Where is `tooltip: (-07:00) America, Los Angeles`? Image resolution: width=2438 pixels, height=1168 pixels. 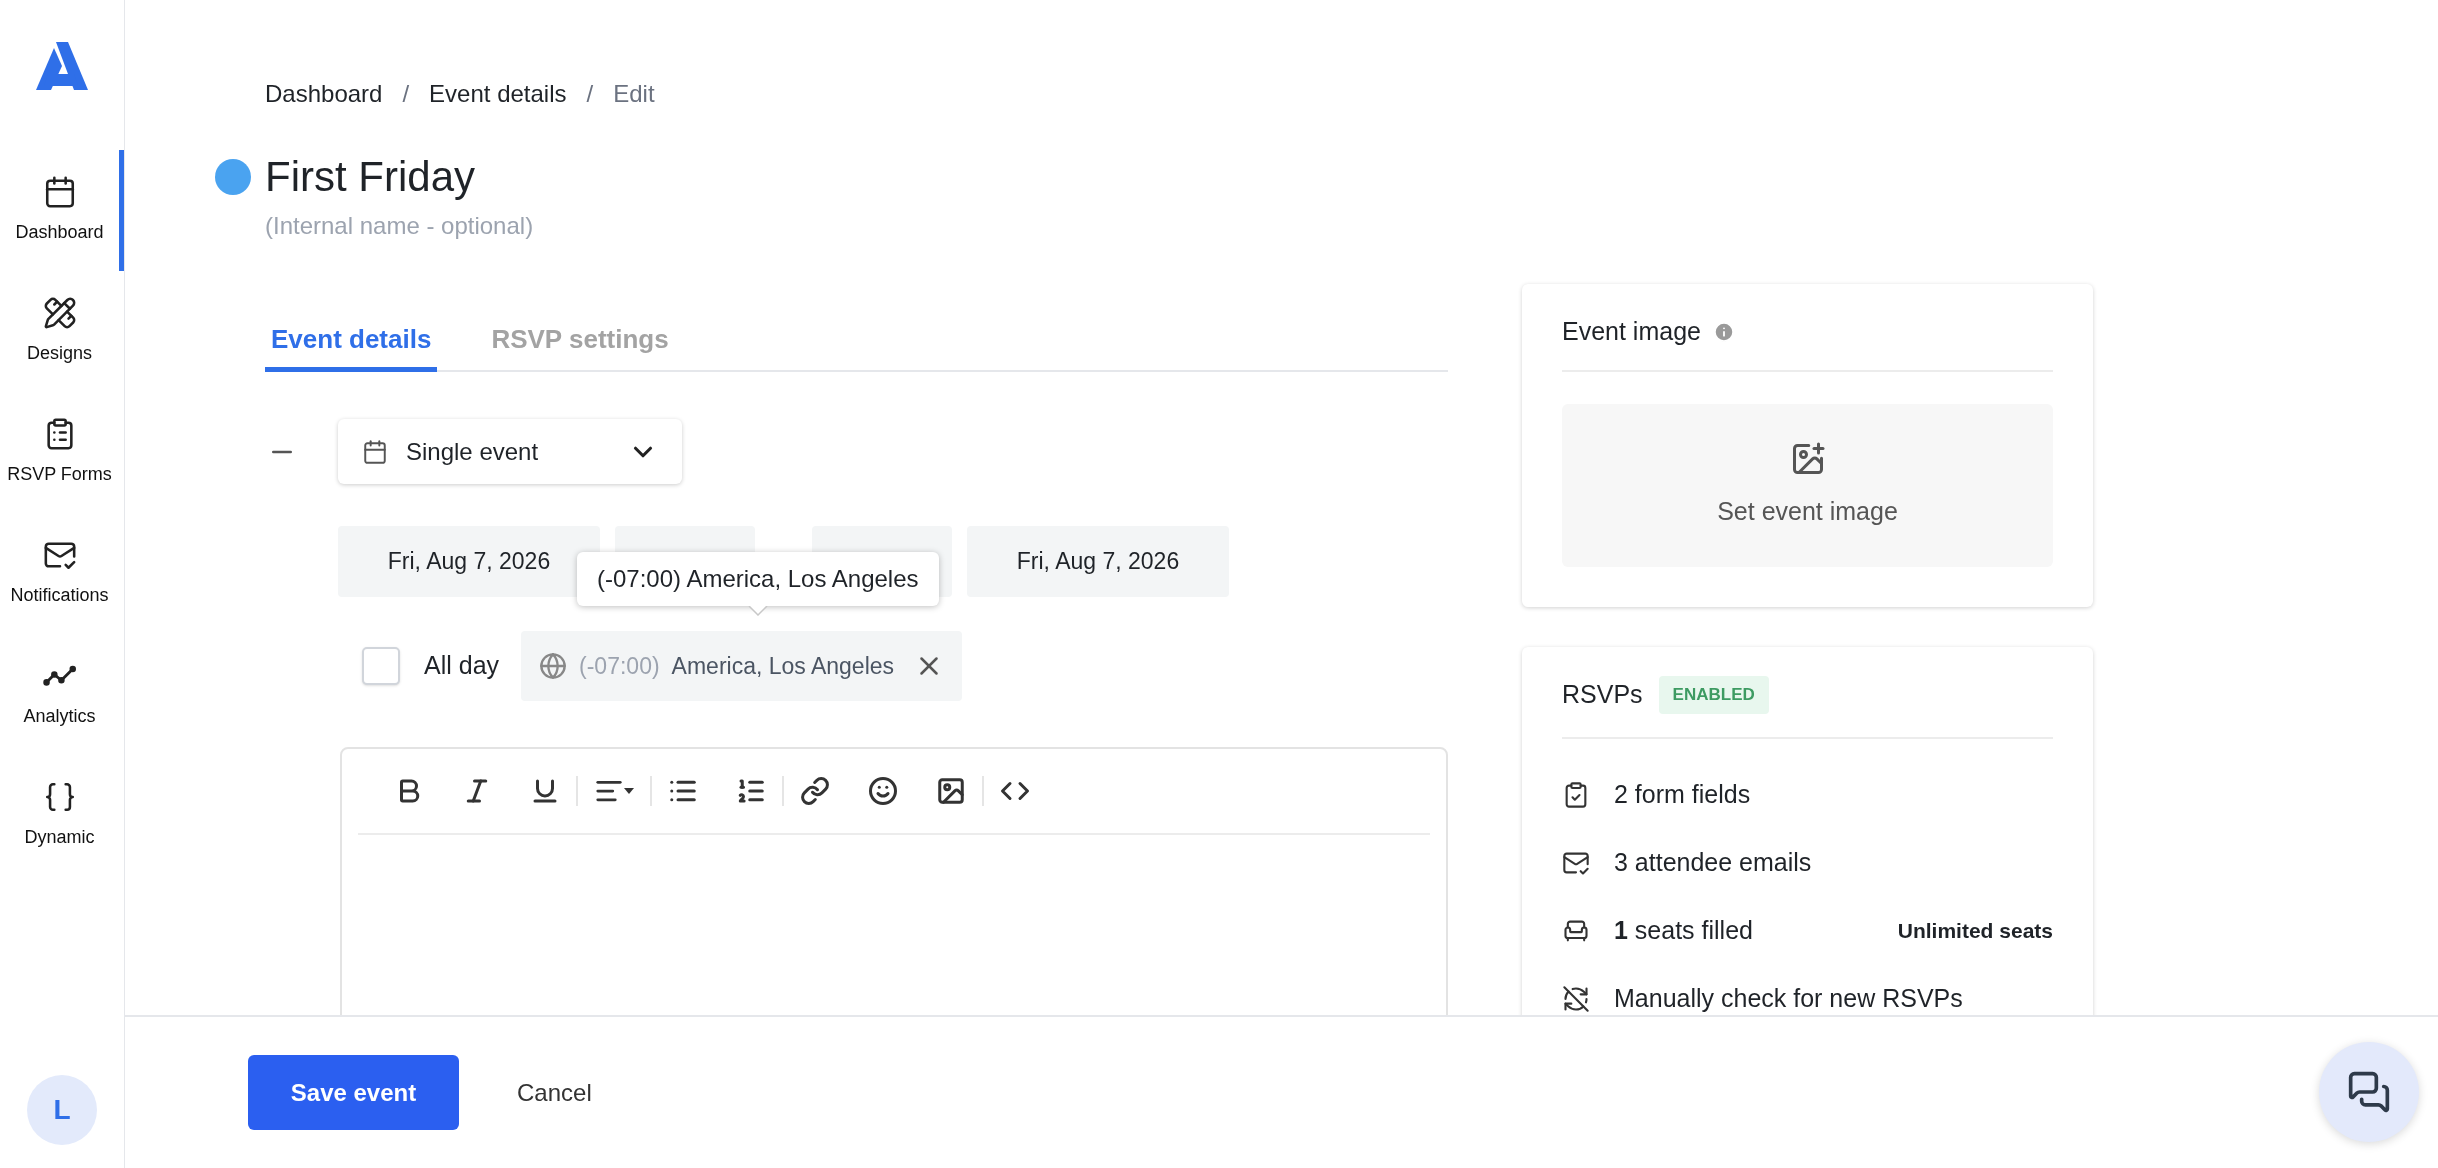 tooltip: (-07:00) America, Los Angeles is located at coordinates (758, 579).